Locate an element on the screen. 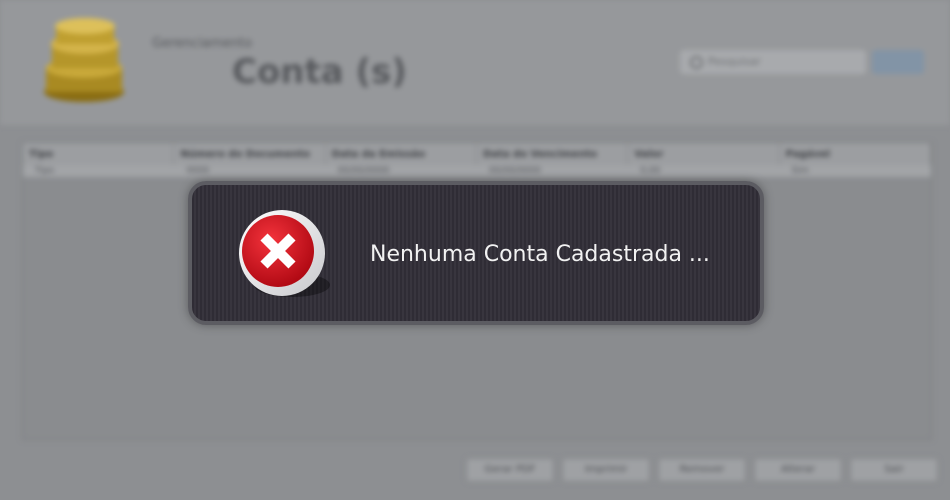 The height and width of the screenshot is (500, 950). exit-button: Sair is located at coordinates (894, 470).